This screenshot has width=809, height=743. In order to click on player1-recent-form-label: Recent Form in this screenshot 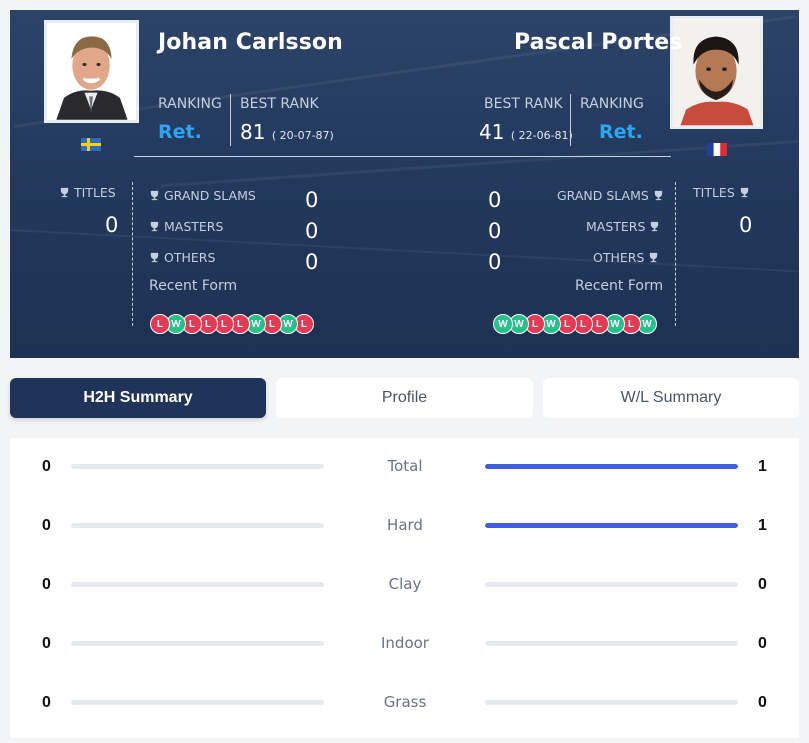, I will do `click(193, 286)`.